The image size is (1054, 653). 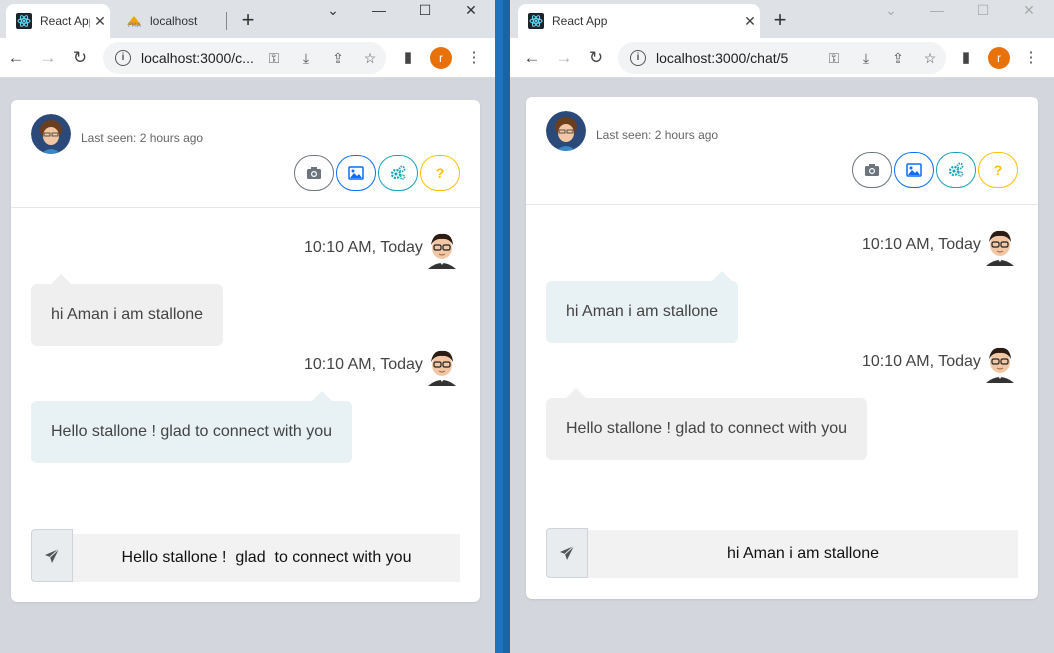 What do you see at coordinates (135, 25) in the screenshot?
I see `svg-text: PMA` at bounding box center [135, 25].